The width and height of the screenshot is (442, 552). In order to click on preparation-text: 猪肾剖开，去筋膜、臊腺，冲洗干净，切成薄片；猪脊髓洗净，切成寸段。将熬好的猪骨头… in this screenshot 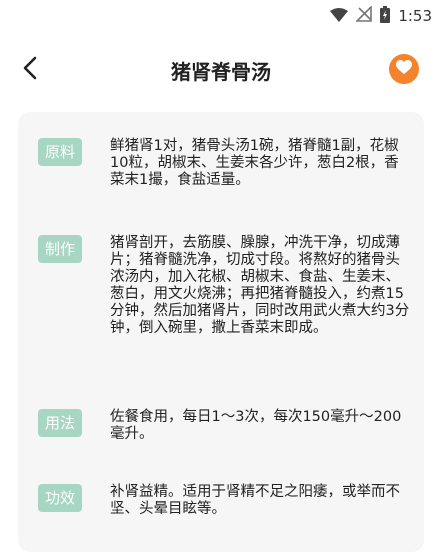, I will do `click(260, 285)`.